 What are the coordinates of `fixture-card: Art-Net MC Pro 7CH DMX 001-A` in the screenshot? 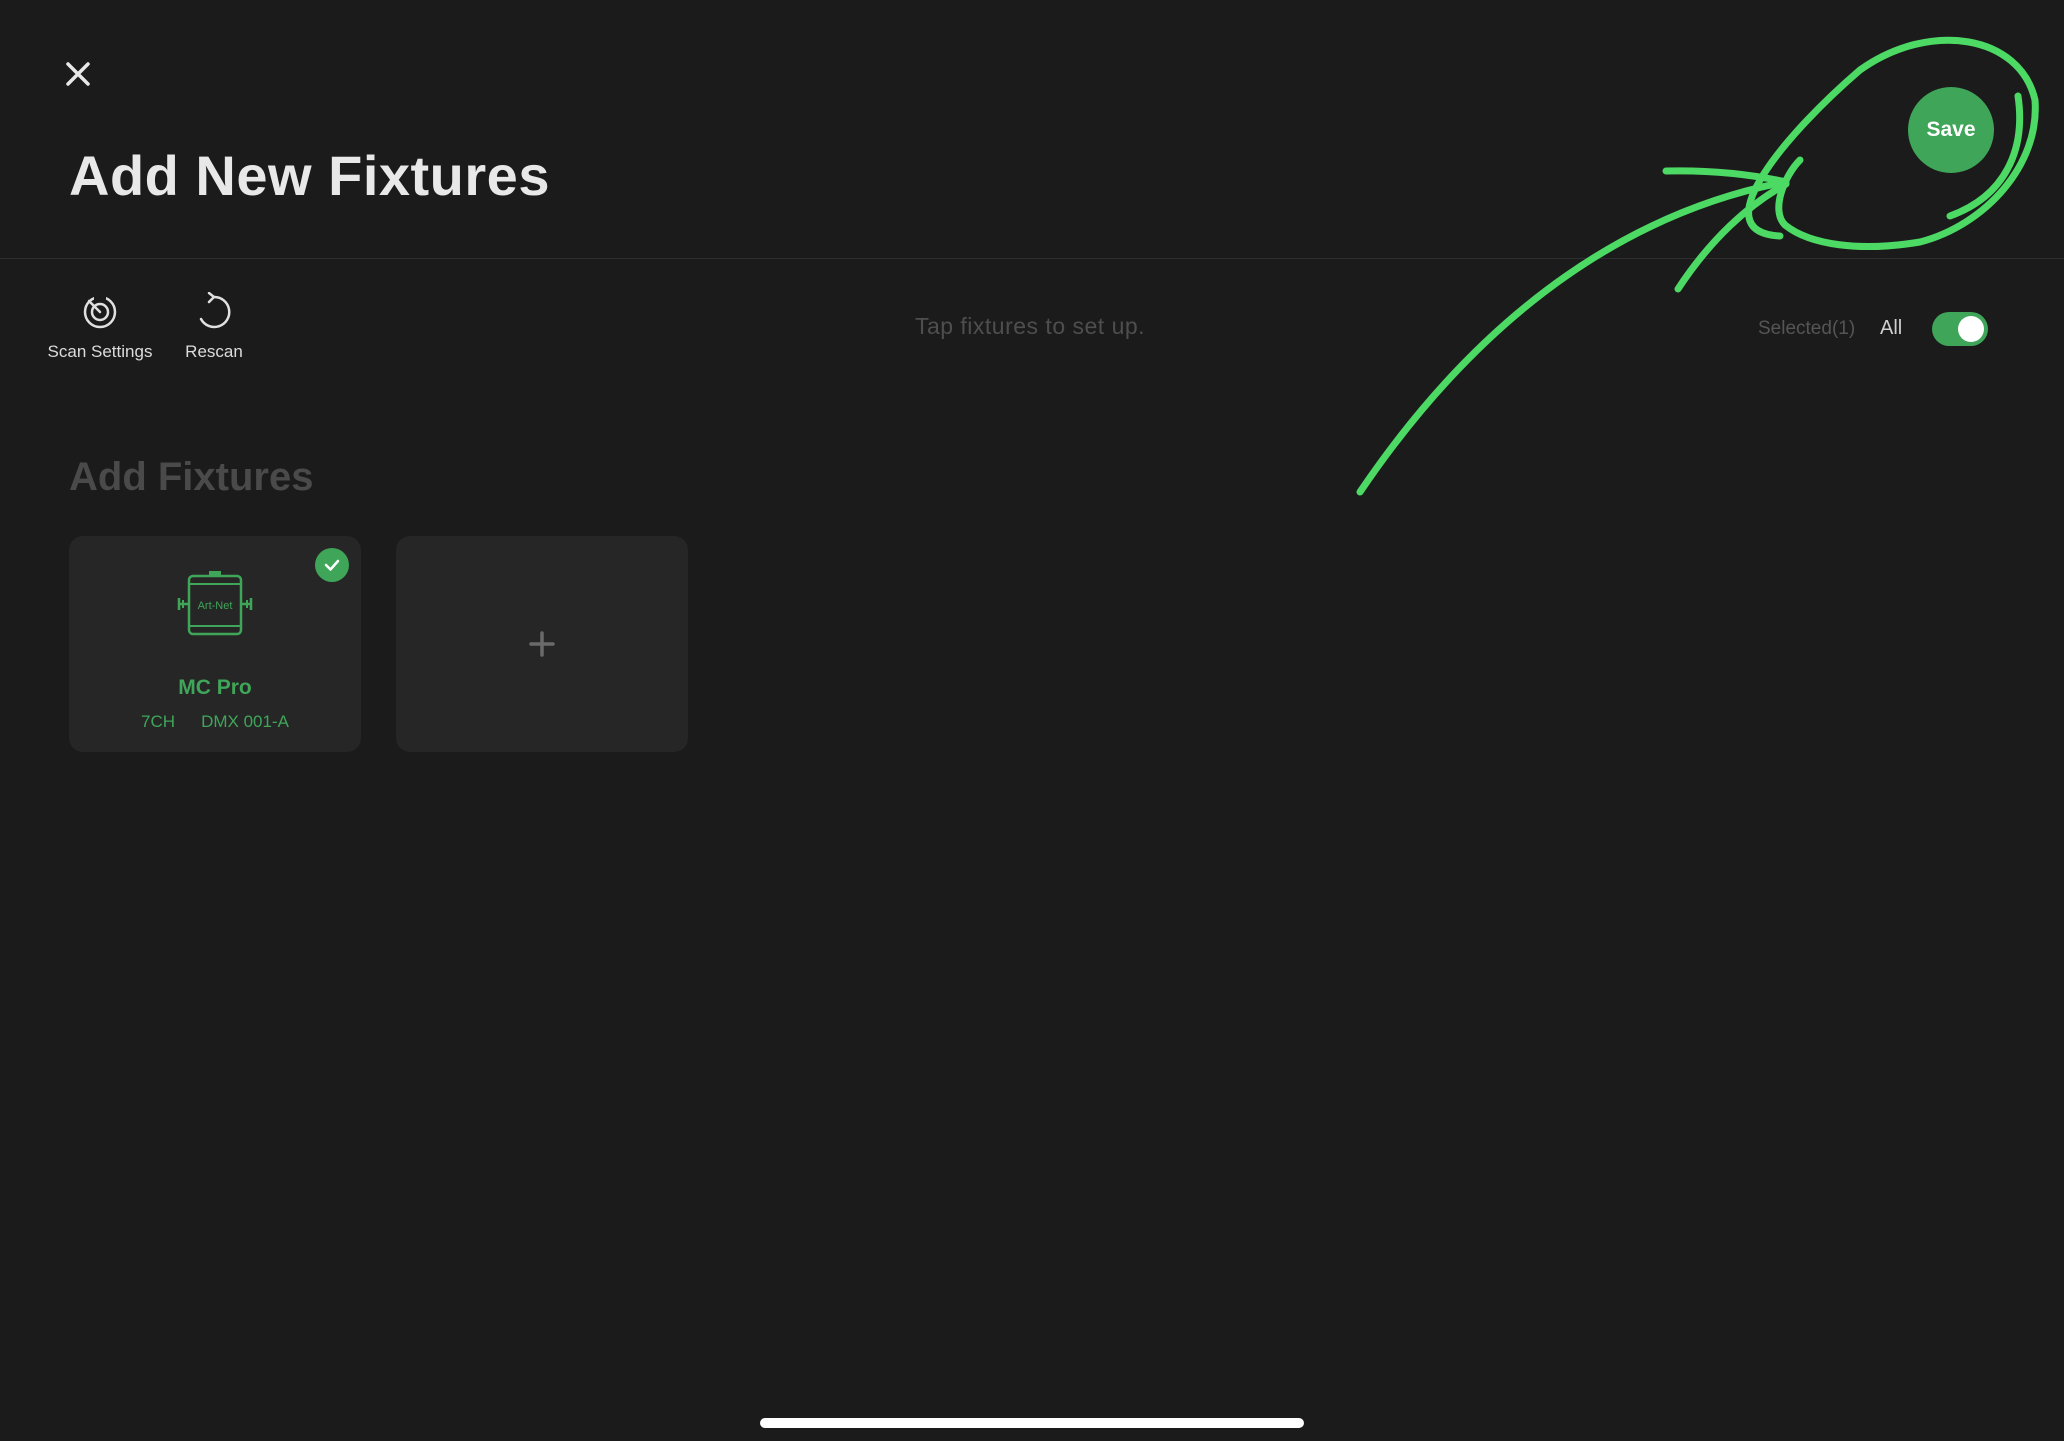 It's located at (215, 644).